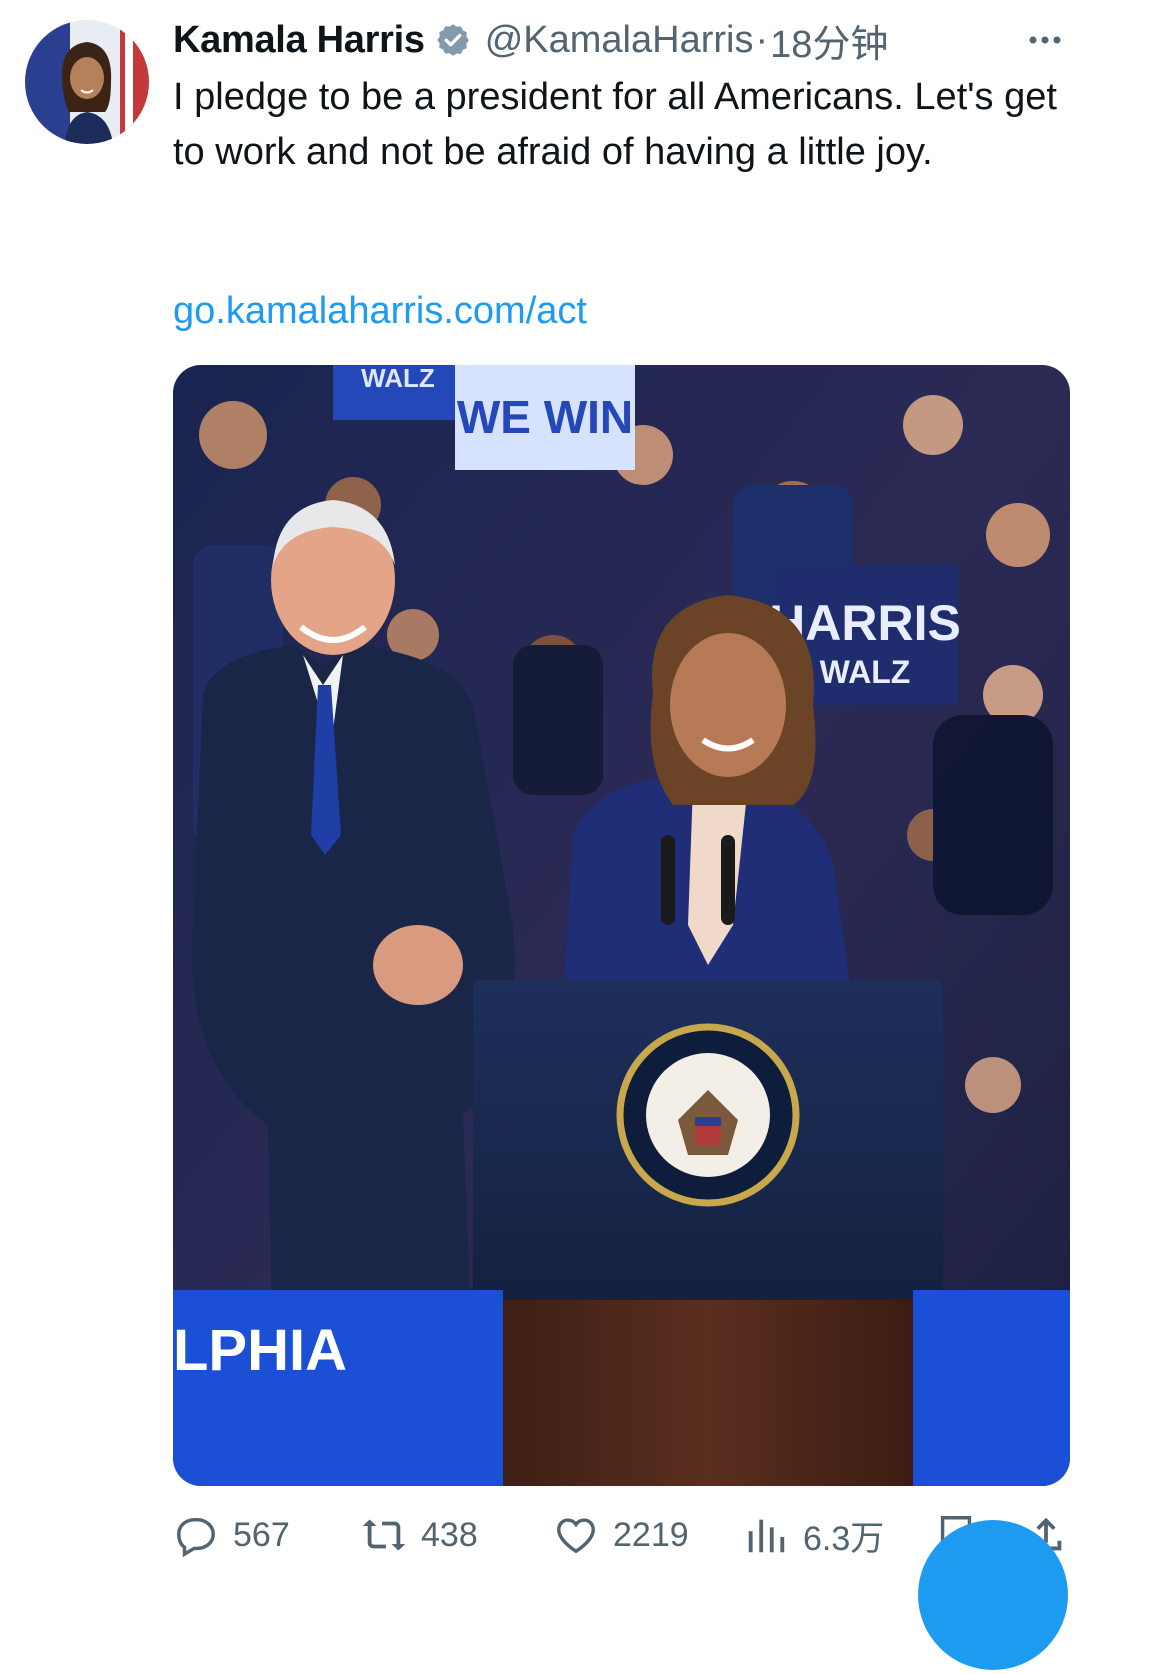 The height and width of the screenshot is (1674, 1170). What do you see at coordinates (231, 1535) in the screenshot?
I see `reply-button: 567` at bounding box center [231, 1535].